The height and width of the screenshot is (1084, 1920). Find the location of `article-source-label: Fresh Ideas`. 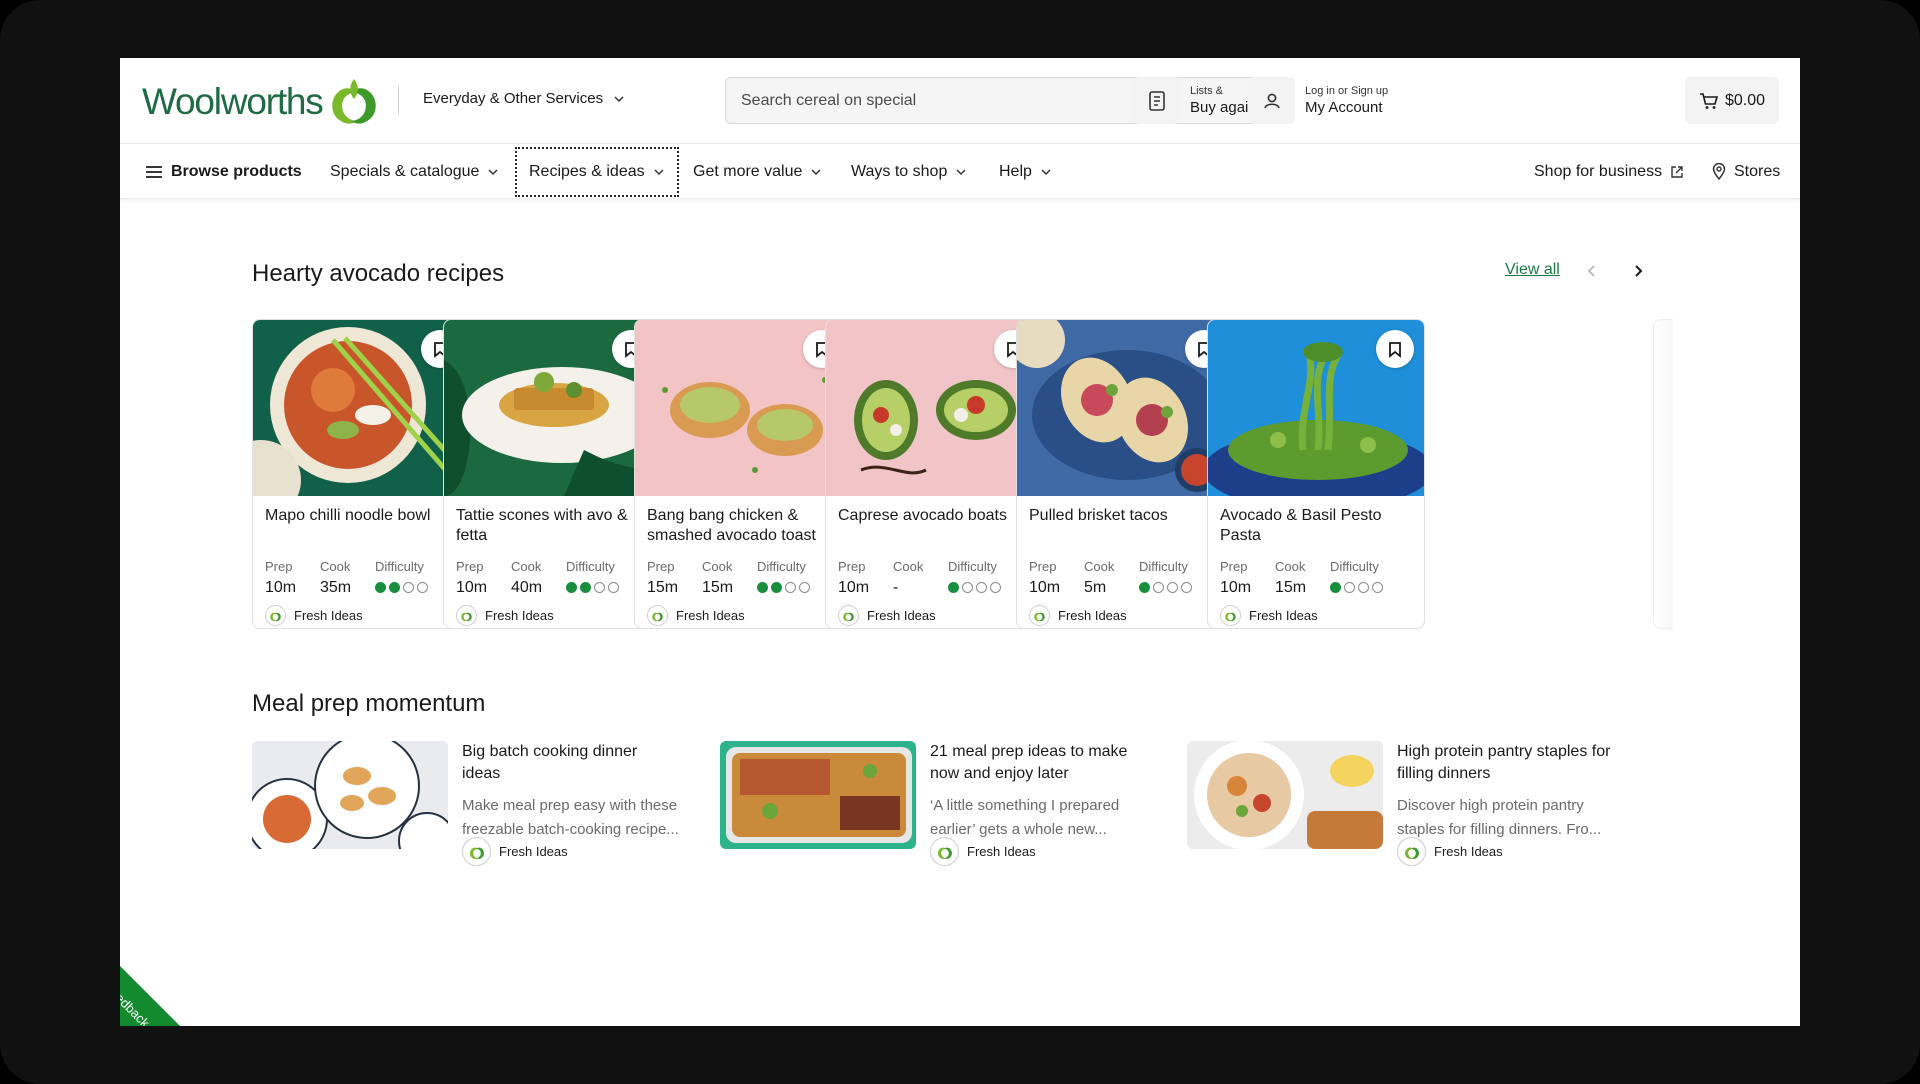

article-source-label: Fresh Ideas is located at coordinates (1468, 851).